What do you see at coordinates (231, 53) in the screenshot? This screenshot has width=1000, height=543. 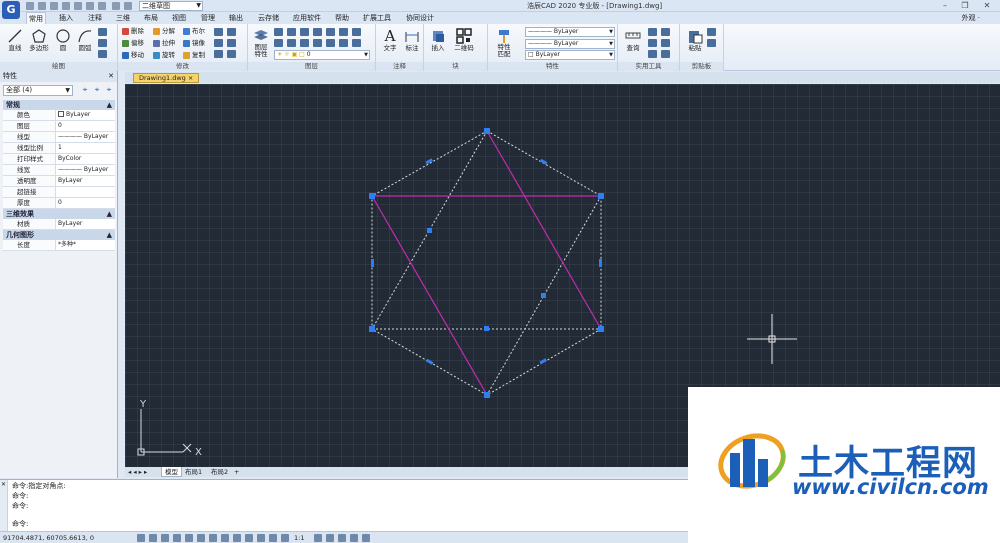 I see `chamfer-icon` at bounding box center [231, 53].